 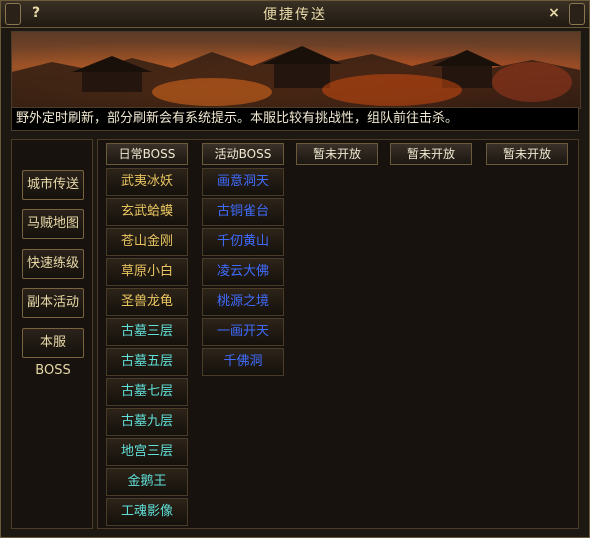 I want to click on sidebar-item-dungeon-events: 副本活动, so click(x=53, y=303).